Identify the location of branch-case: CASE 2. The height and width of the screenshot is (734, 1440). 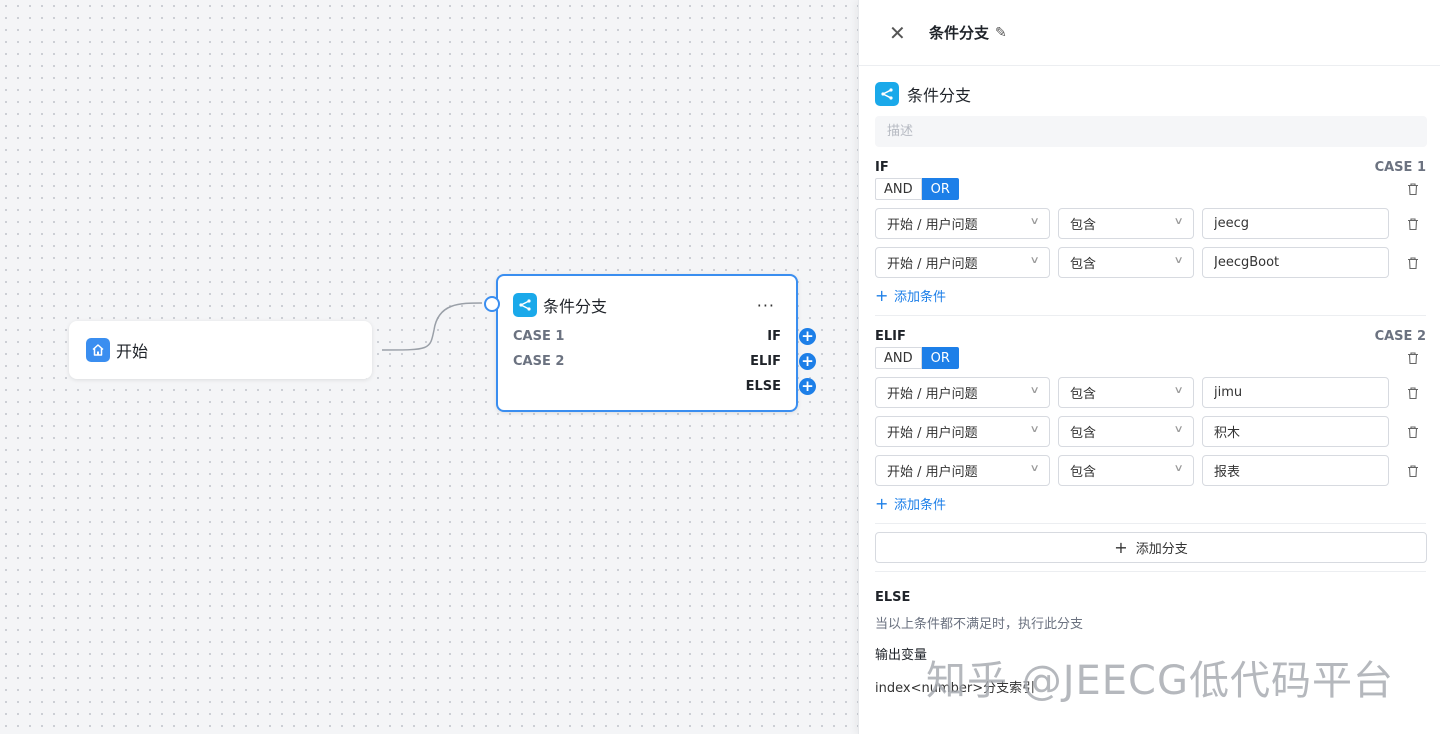
(1400, 336).